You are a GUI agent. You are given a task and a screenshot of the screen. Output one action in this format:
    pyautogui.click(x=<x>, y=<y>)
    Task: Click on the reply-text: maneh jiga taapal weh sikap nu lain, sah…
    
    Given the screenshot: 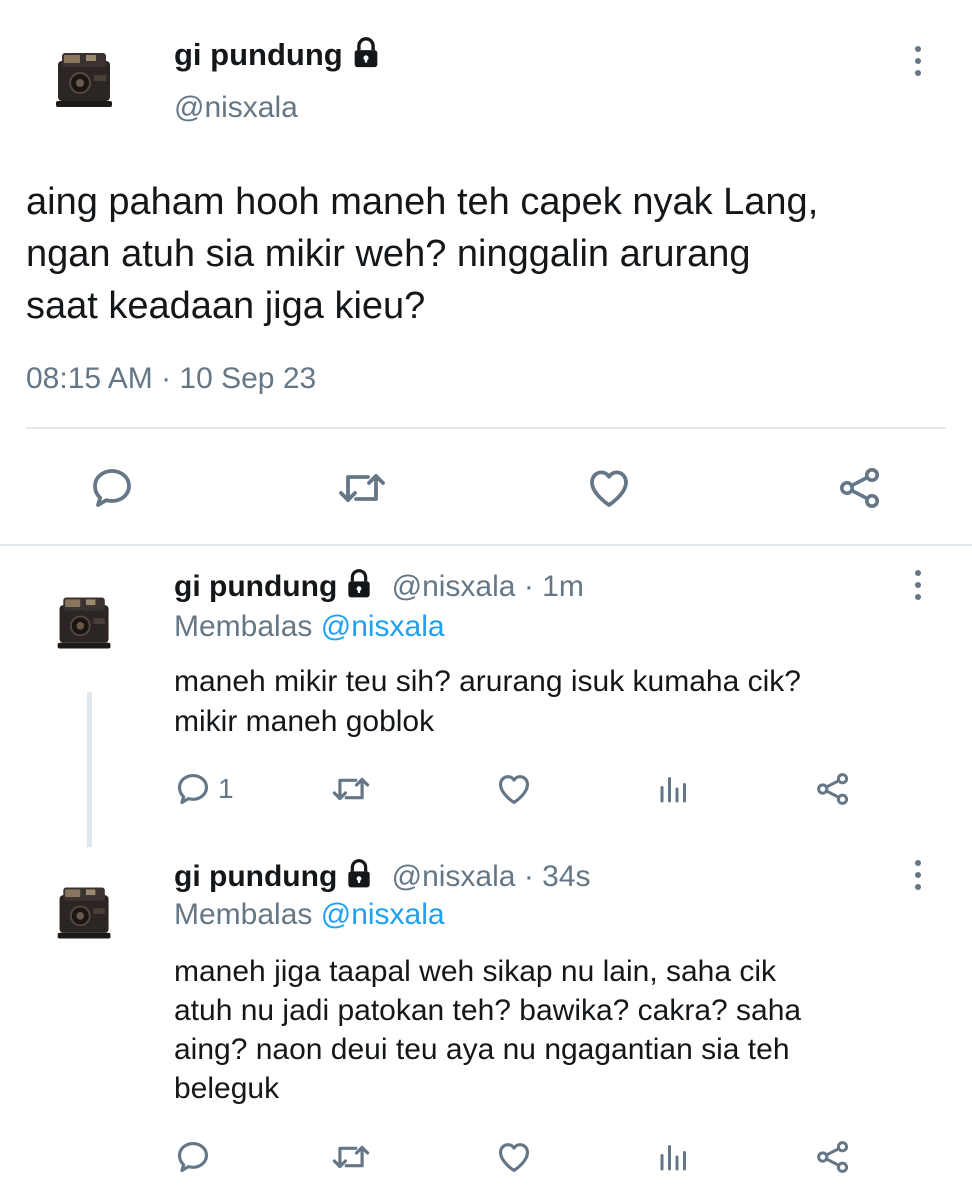 What is the action you would take?
    pyautogui.click(x=559, y=1030)
    